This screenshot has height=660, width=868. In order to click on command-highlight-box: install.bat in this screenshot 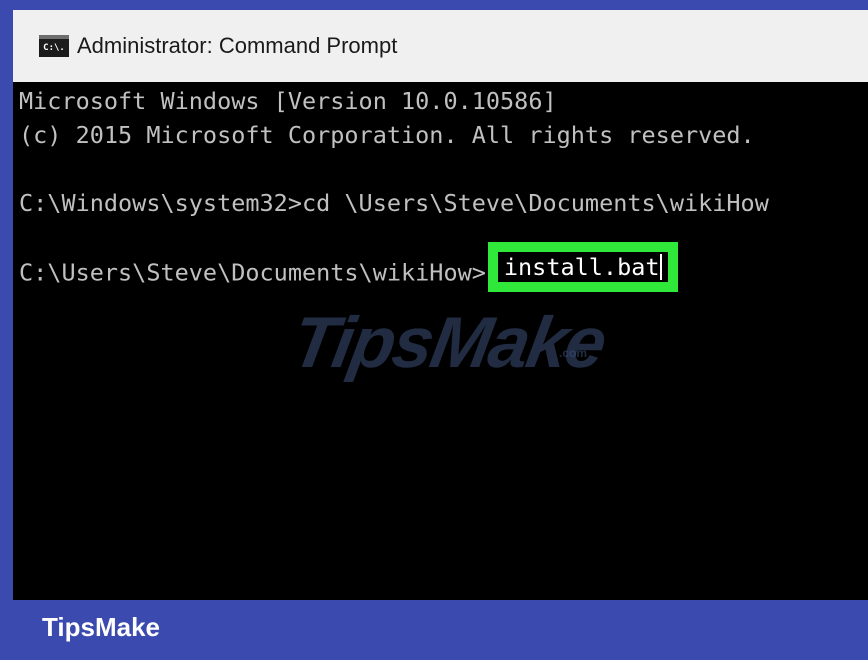, I will do `click(582, 267)`.